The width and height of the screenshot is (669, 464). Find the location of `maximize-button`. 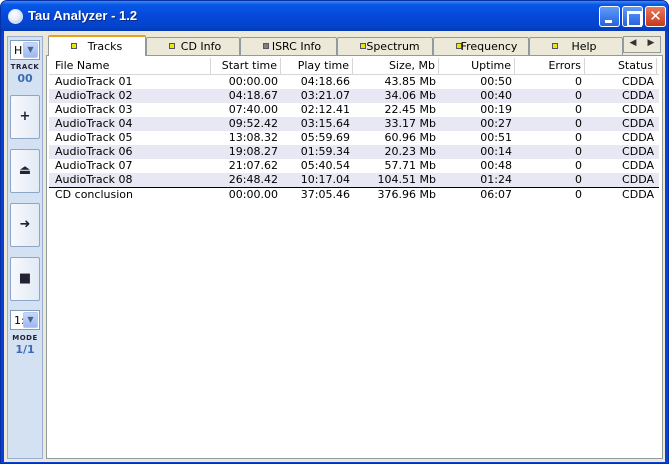

maximize-button is located at coordinates (632, 16).